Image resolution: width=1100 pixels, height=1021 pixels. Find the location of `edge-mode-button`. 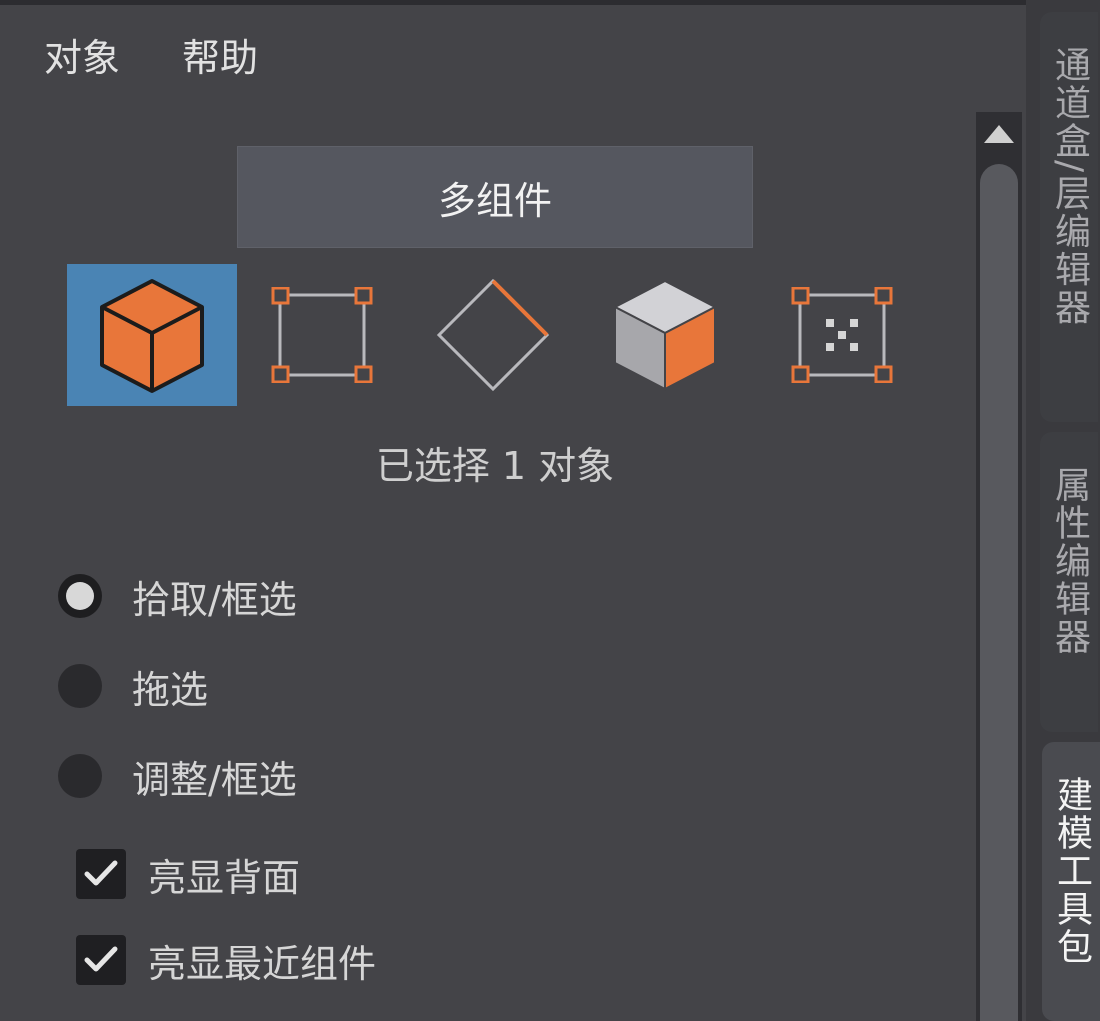

edge-mode-button is located at coordinates (493, 335).